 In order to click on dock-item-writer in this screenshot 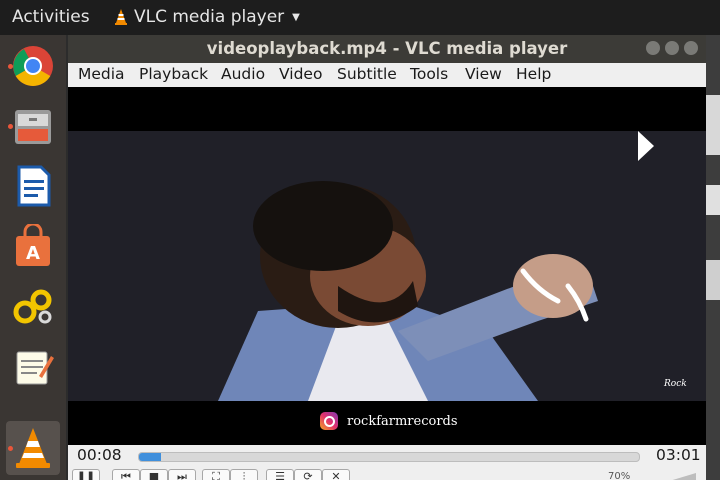, I will do `click(33, 186)`.